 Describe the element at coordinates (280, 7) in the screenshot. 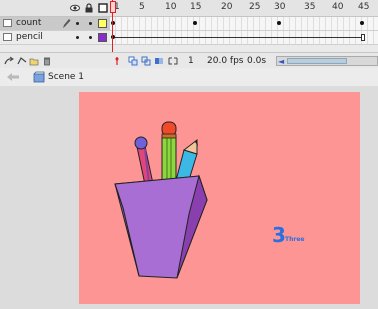

I see `ruler-number: 30` at that location.